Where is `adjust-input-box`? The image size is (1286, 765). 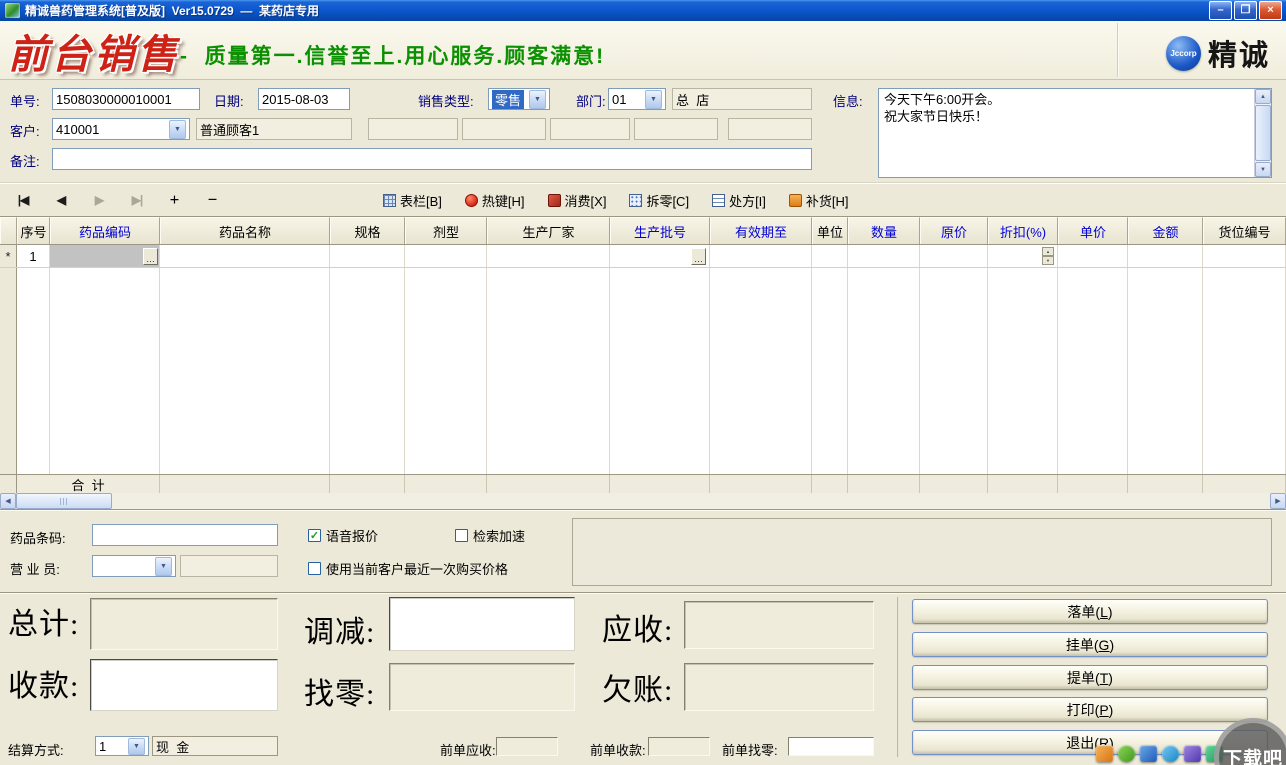
adjust-input-box is located at coordinates (482, 624).